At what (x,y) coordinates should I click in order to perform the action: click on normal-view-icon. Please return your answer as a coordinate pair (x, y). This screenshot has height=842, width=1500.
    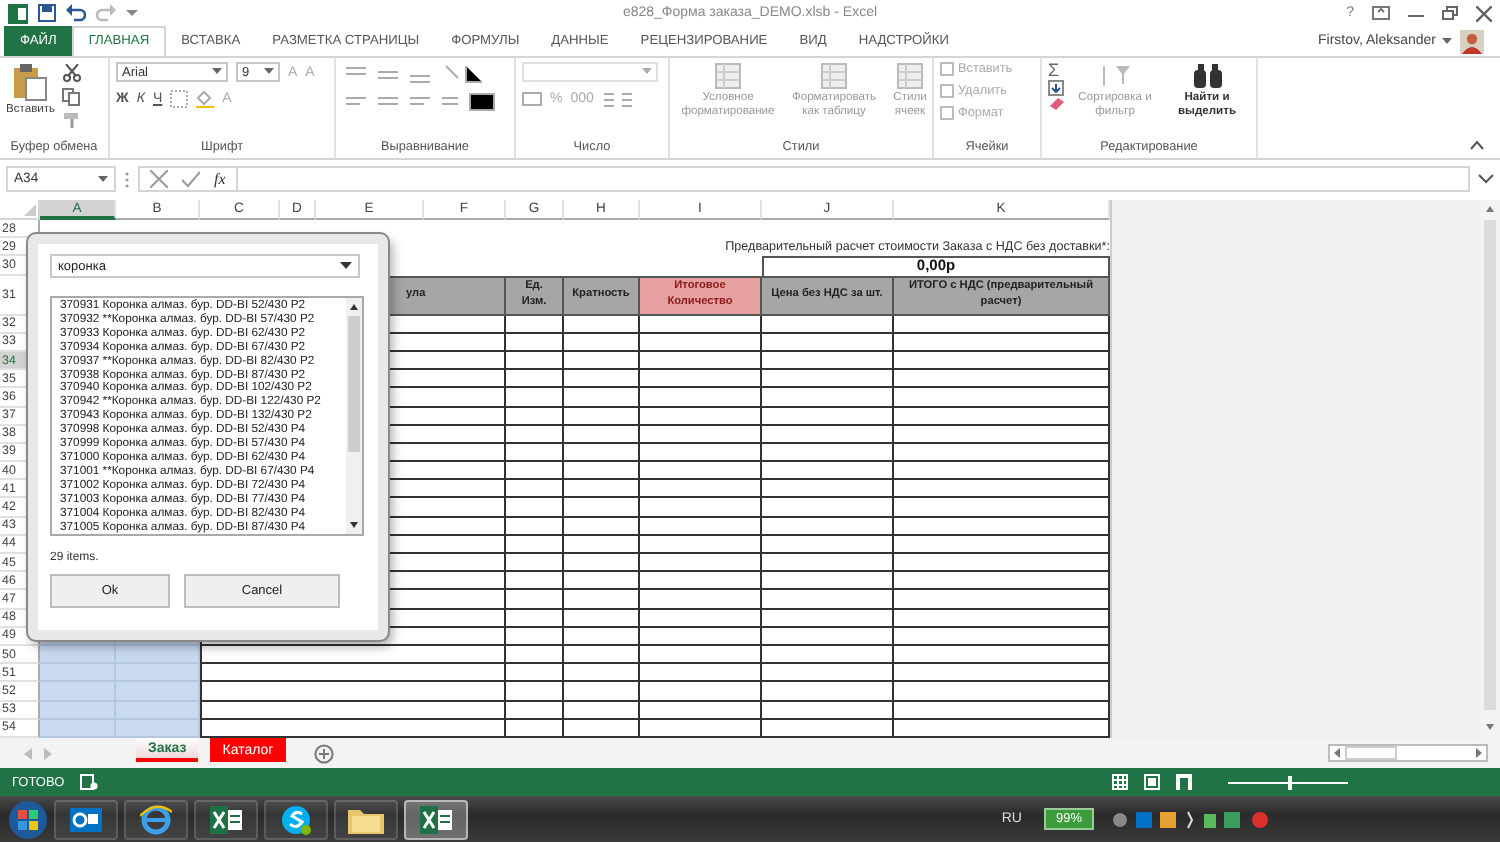
    Looking at the image, I should click on (1120, 782).